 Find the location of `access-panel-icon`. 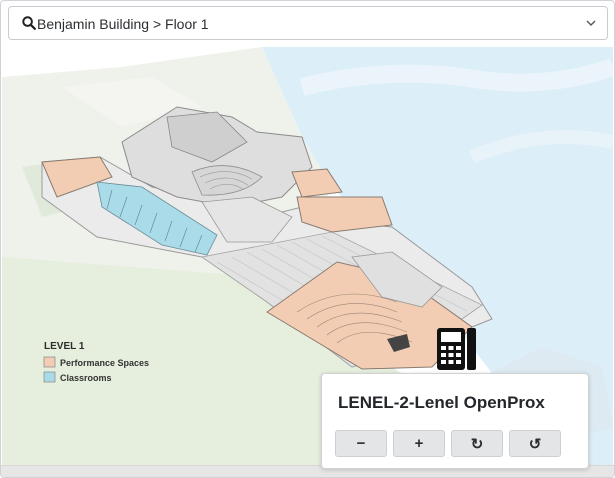

access-panel-icon is located at coordinates (456, 349).